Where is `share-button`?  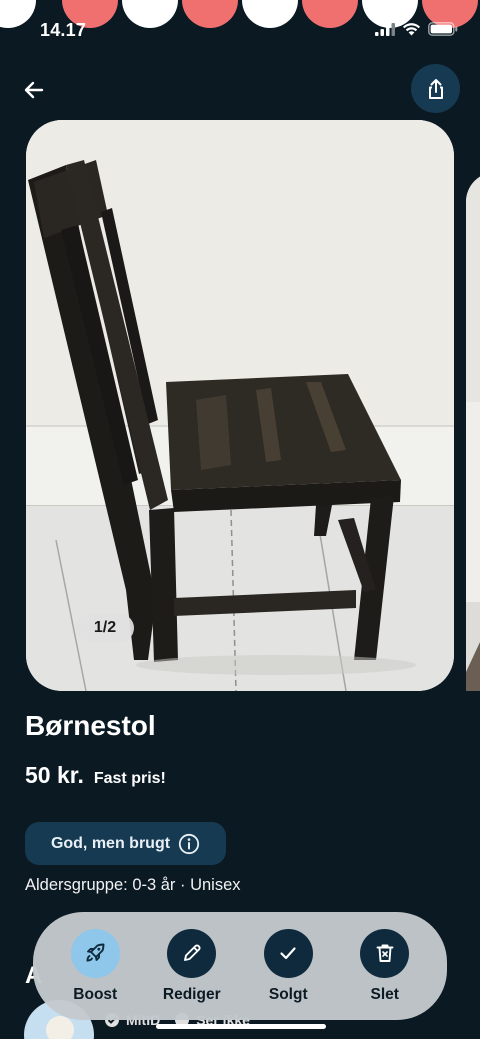
share-button is located at coordinates (435, 88).